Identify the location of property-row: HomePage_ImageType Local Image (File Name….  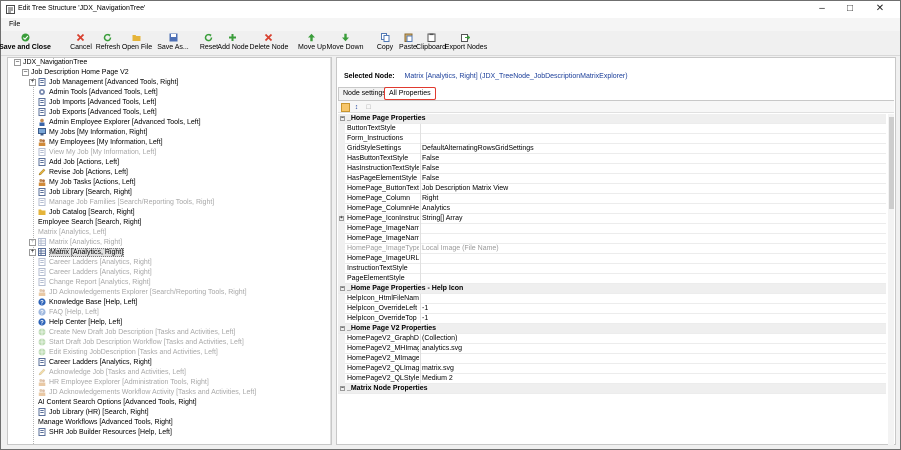
(612, 249).